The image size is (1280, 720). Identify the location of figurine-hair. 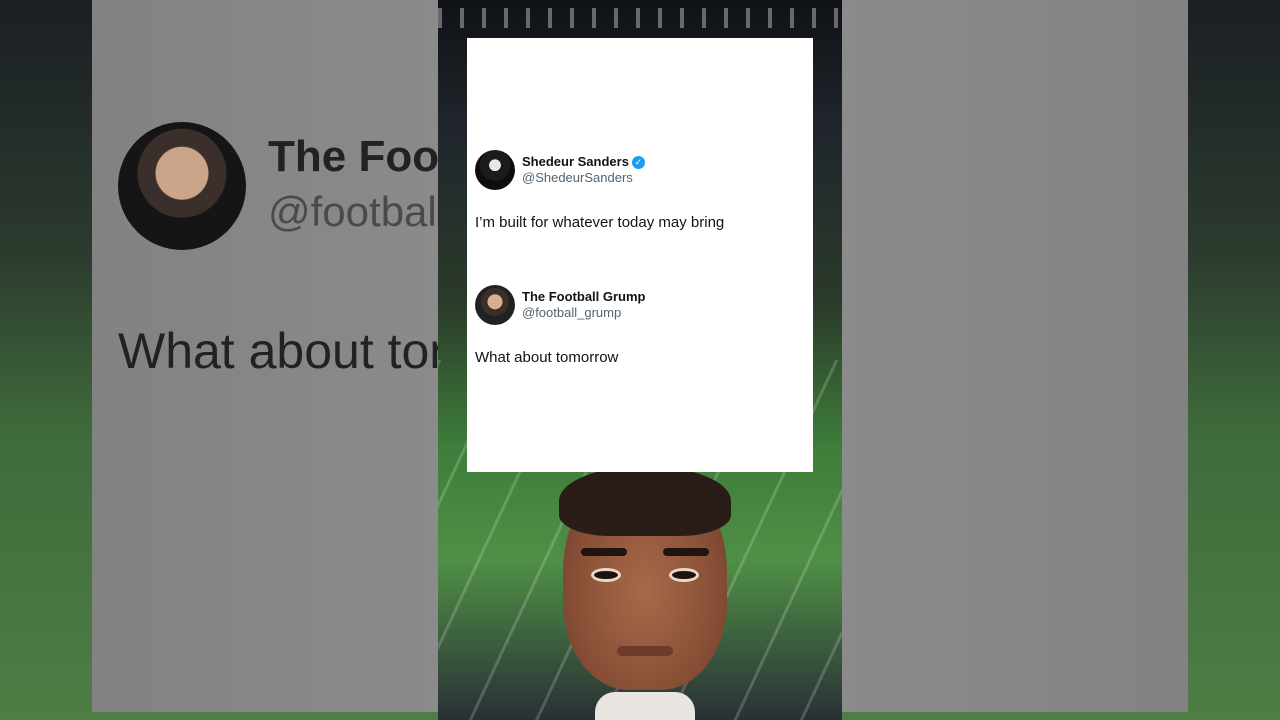
(645, 501).